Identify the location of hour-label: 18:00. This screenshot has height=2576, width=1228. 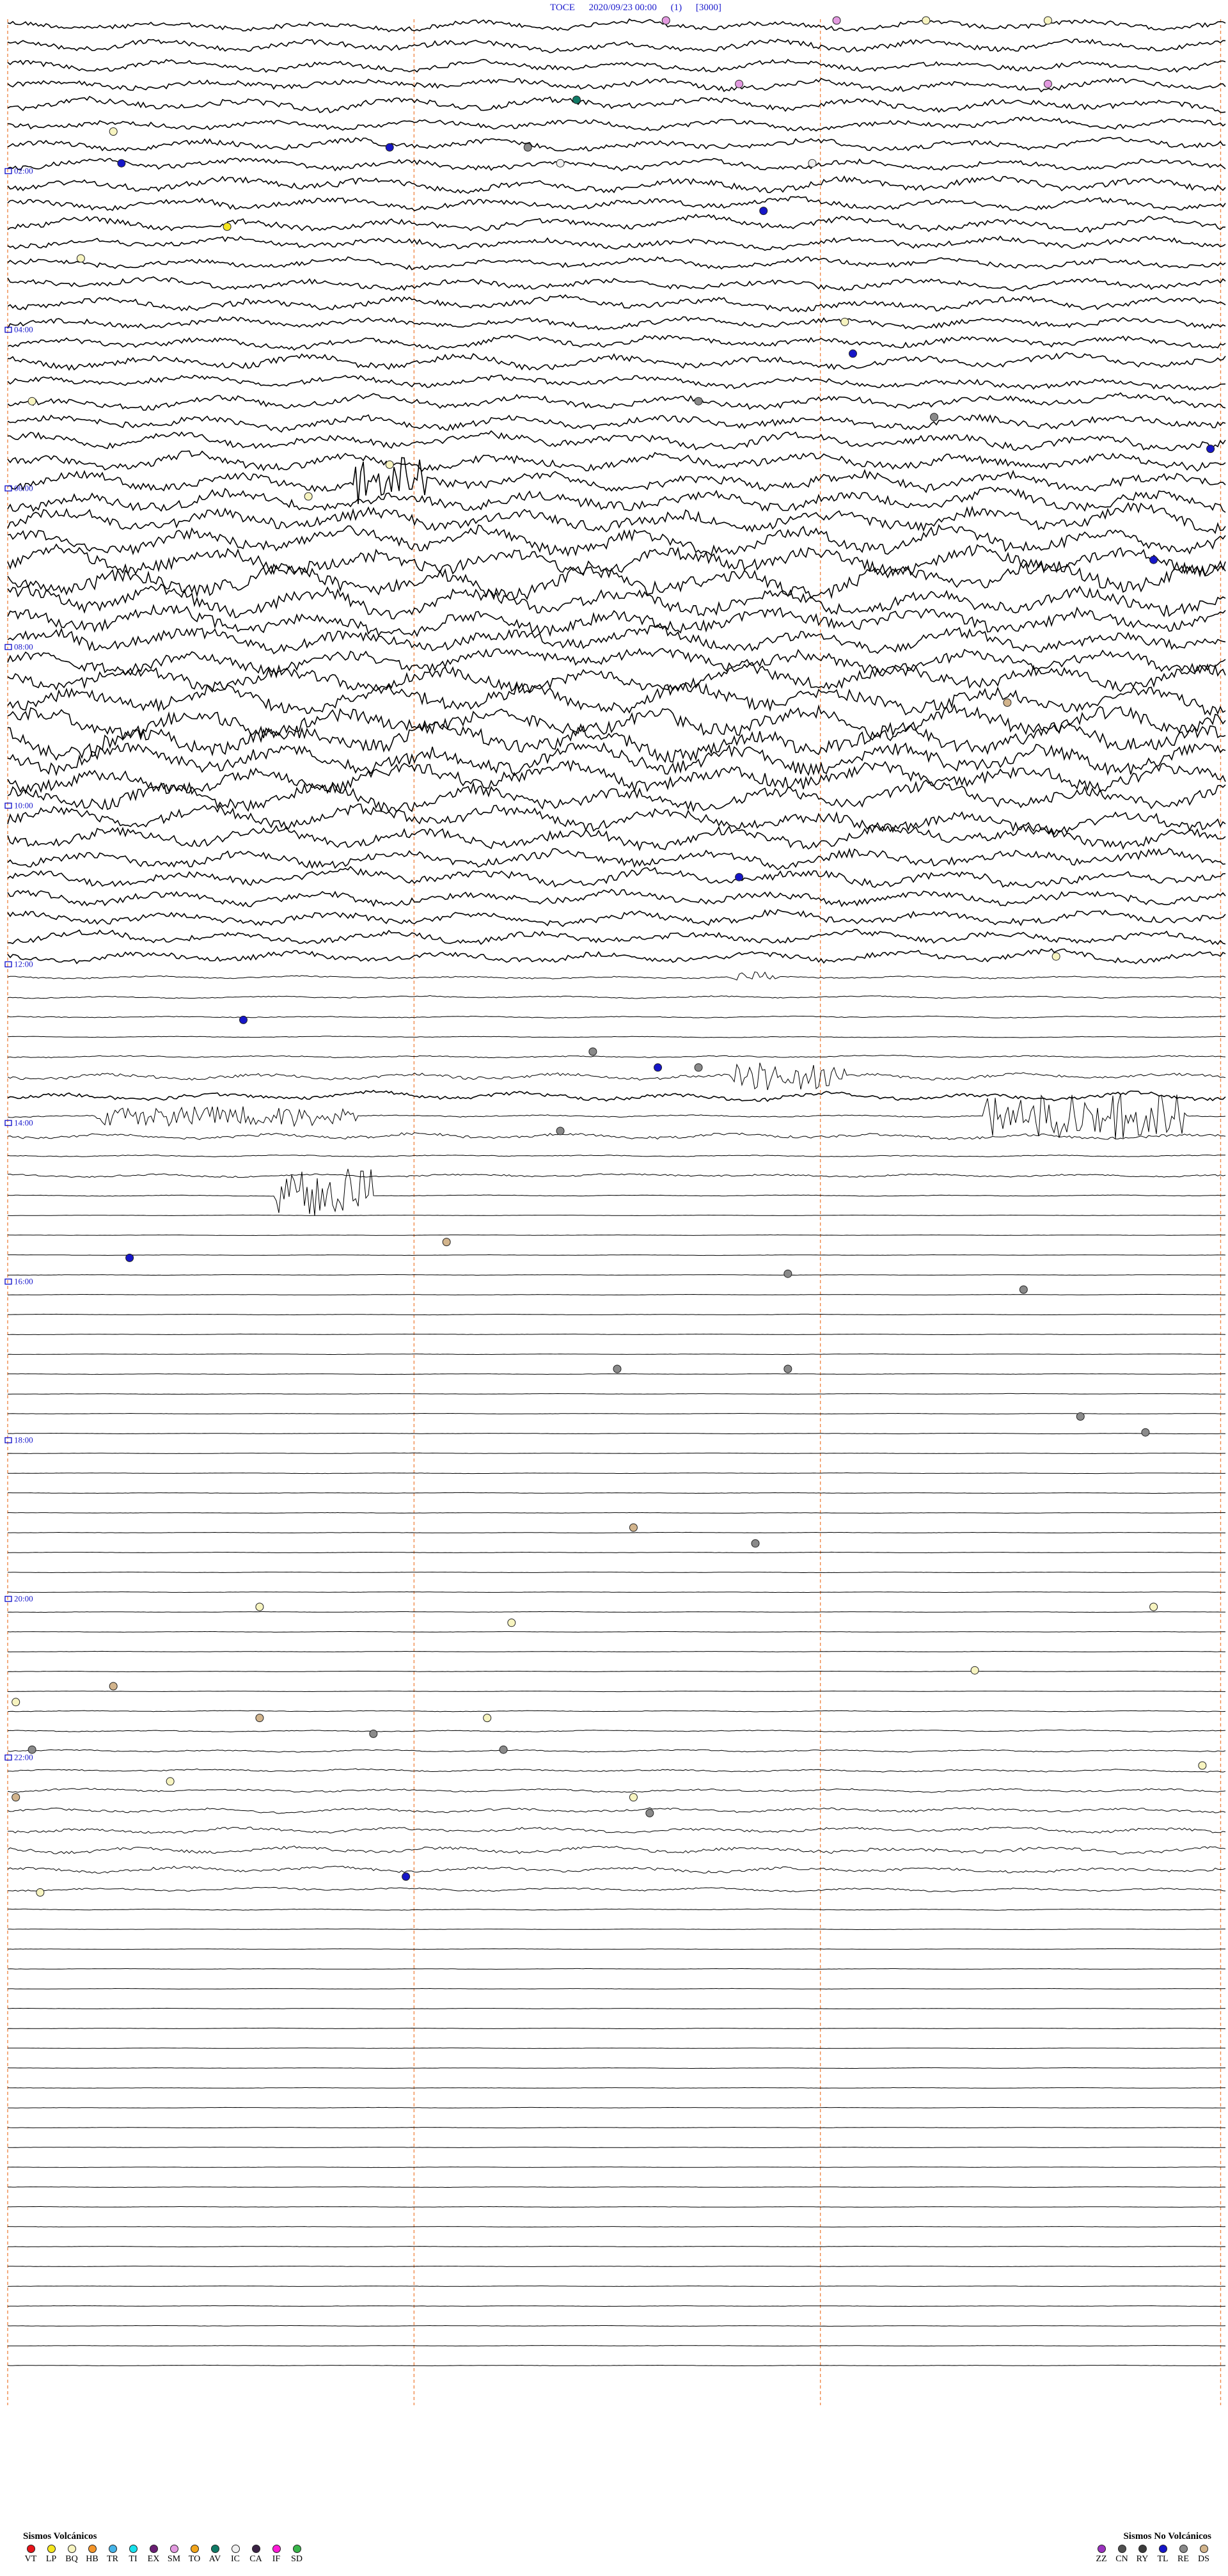
(23, 1440).